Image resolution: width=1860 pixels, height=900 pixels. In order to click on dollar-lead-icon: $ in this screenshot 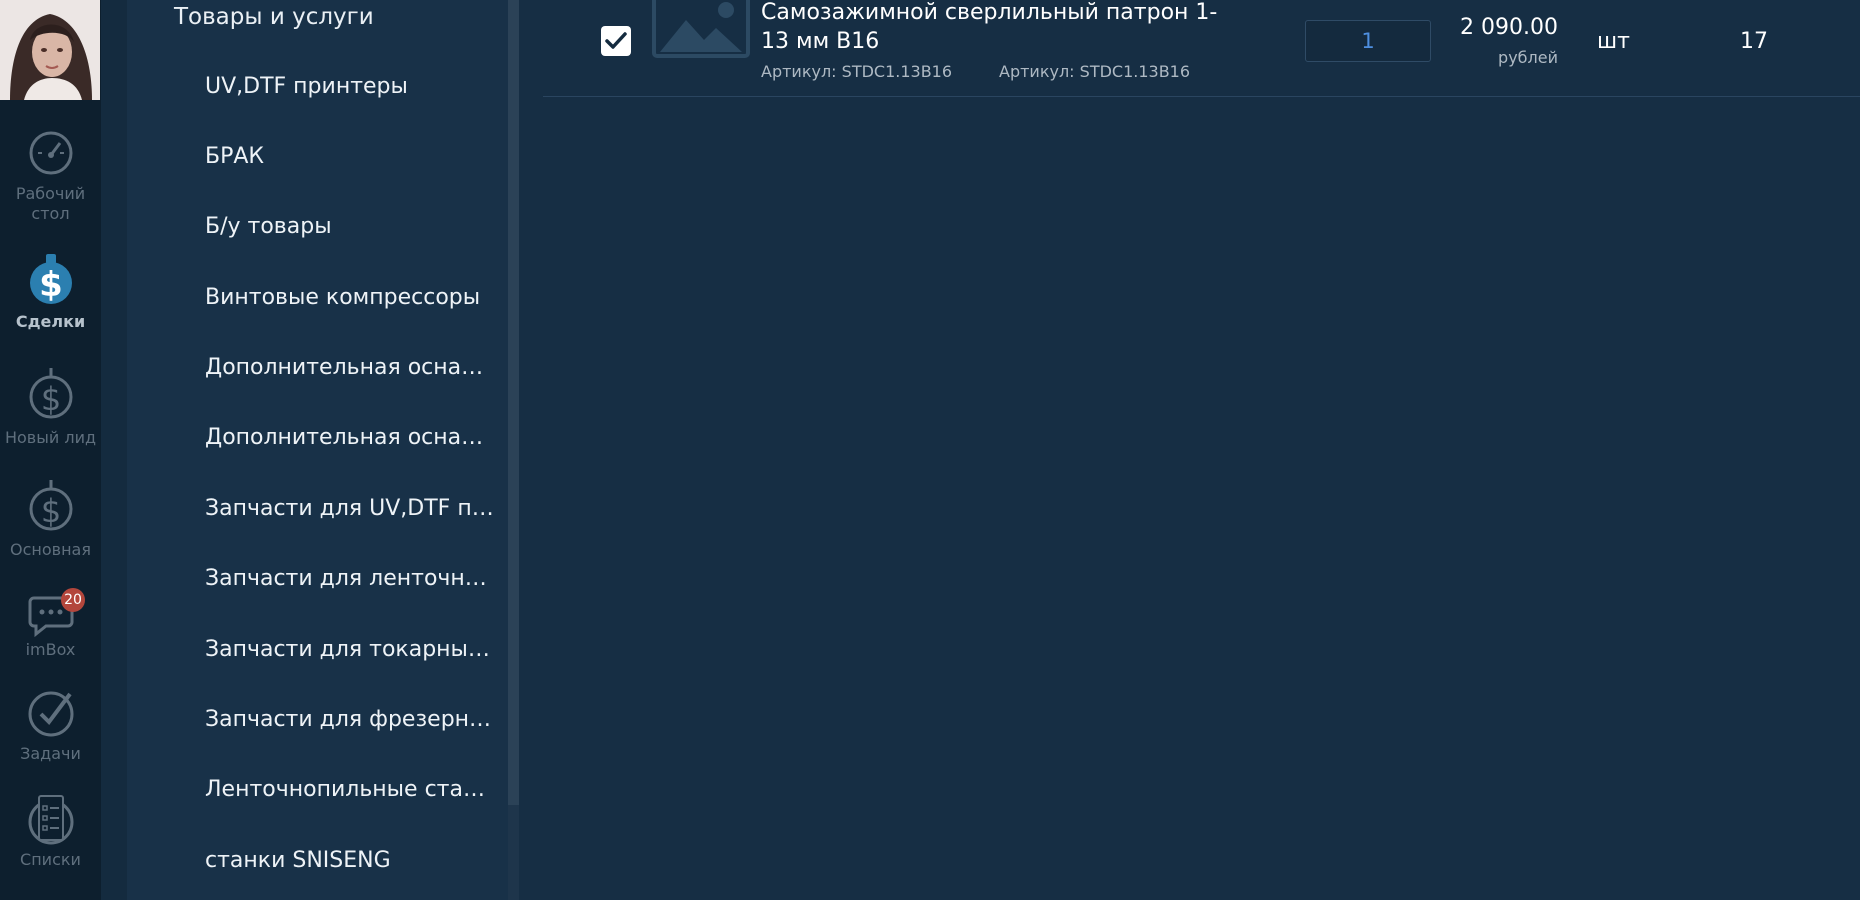, I will do `click(50, 393)`.